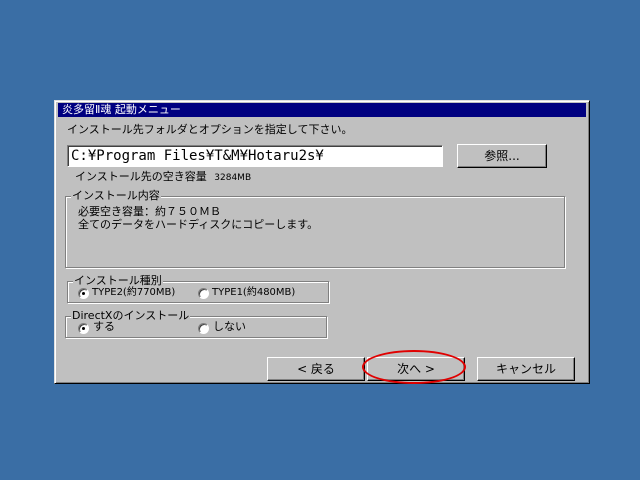  What do you see at coordinates (322, 110) in the screenshot?
I see `window-title: 炎多留Ⅱ魂 起動メニュー` at bounding box center [322, 110].